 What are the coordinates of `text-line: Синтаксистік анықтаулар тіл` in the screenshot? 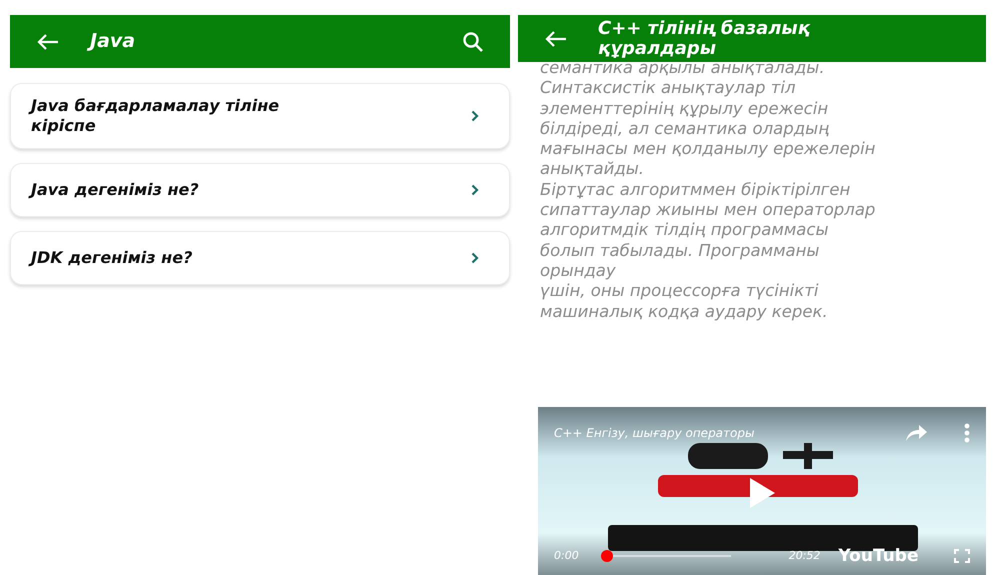 It's located at (668, 88).